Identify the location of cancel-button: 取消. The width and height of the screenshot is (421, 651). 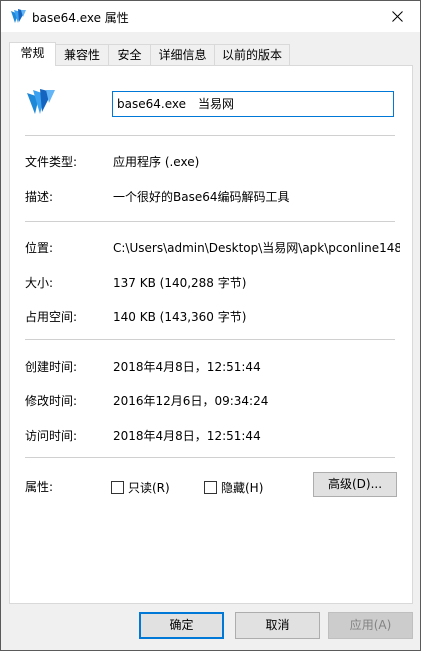
(277, 625).